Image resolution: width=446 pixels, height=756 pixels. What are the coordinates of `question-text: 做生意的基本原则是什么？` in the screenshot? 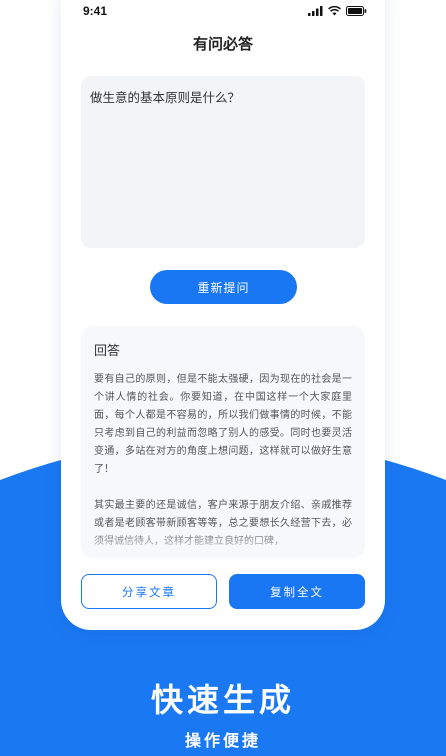 It's located at (165, 97).